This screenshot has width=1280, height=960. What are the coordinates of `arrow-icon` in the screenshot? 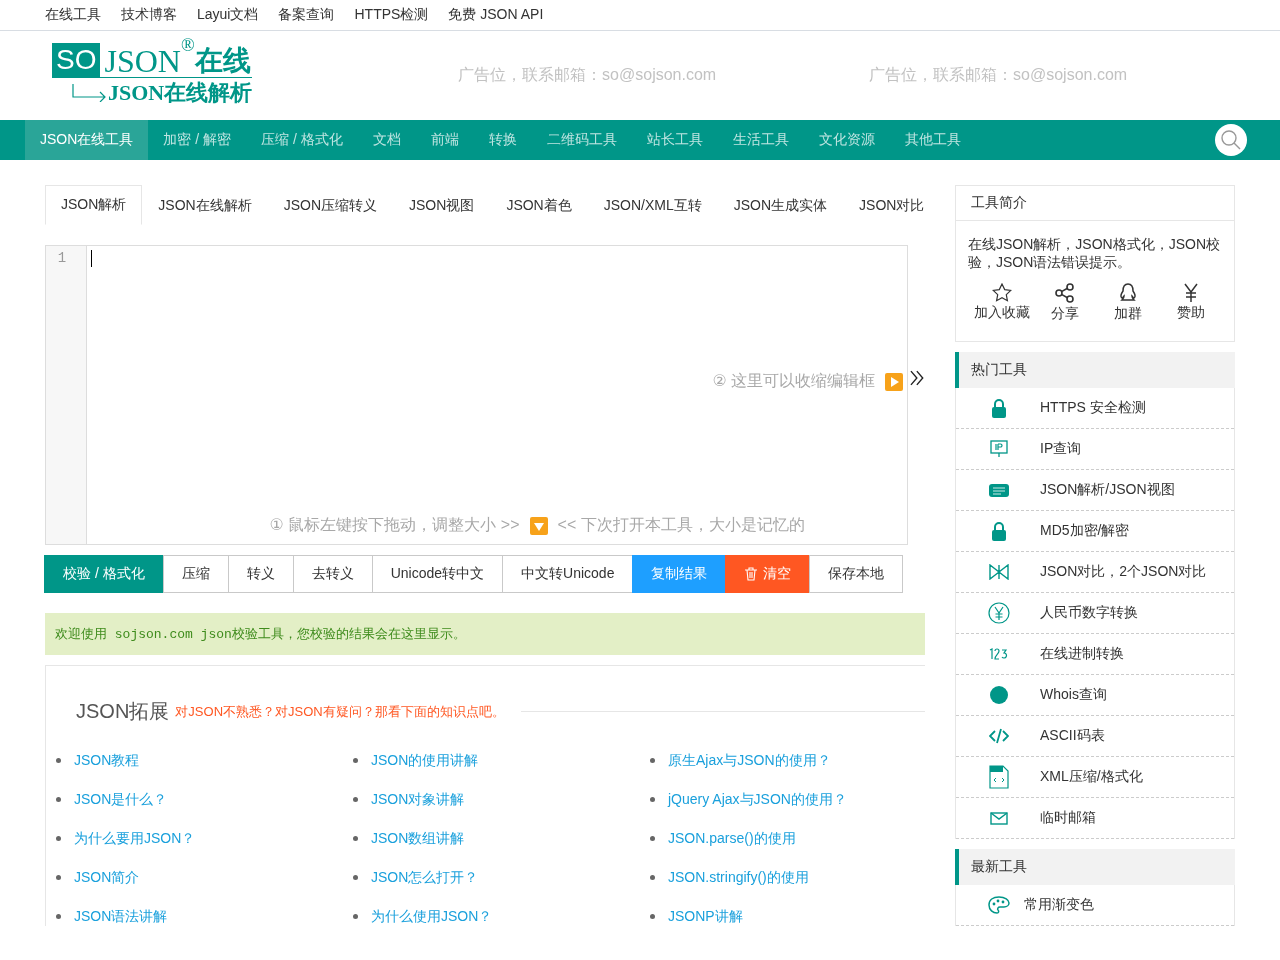 It's located at (90, 93).